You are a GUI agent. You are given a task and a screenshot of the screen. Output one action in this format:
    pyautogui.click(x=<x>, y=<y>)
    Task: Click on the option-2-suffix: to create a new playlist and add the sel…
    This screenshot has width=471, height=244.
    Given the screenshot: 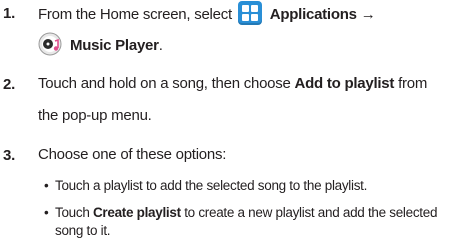 What is the action you would take?
    pyautogui.click(x=311, y=212)
    